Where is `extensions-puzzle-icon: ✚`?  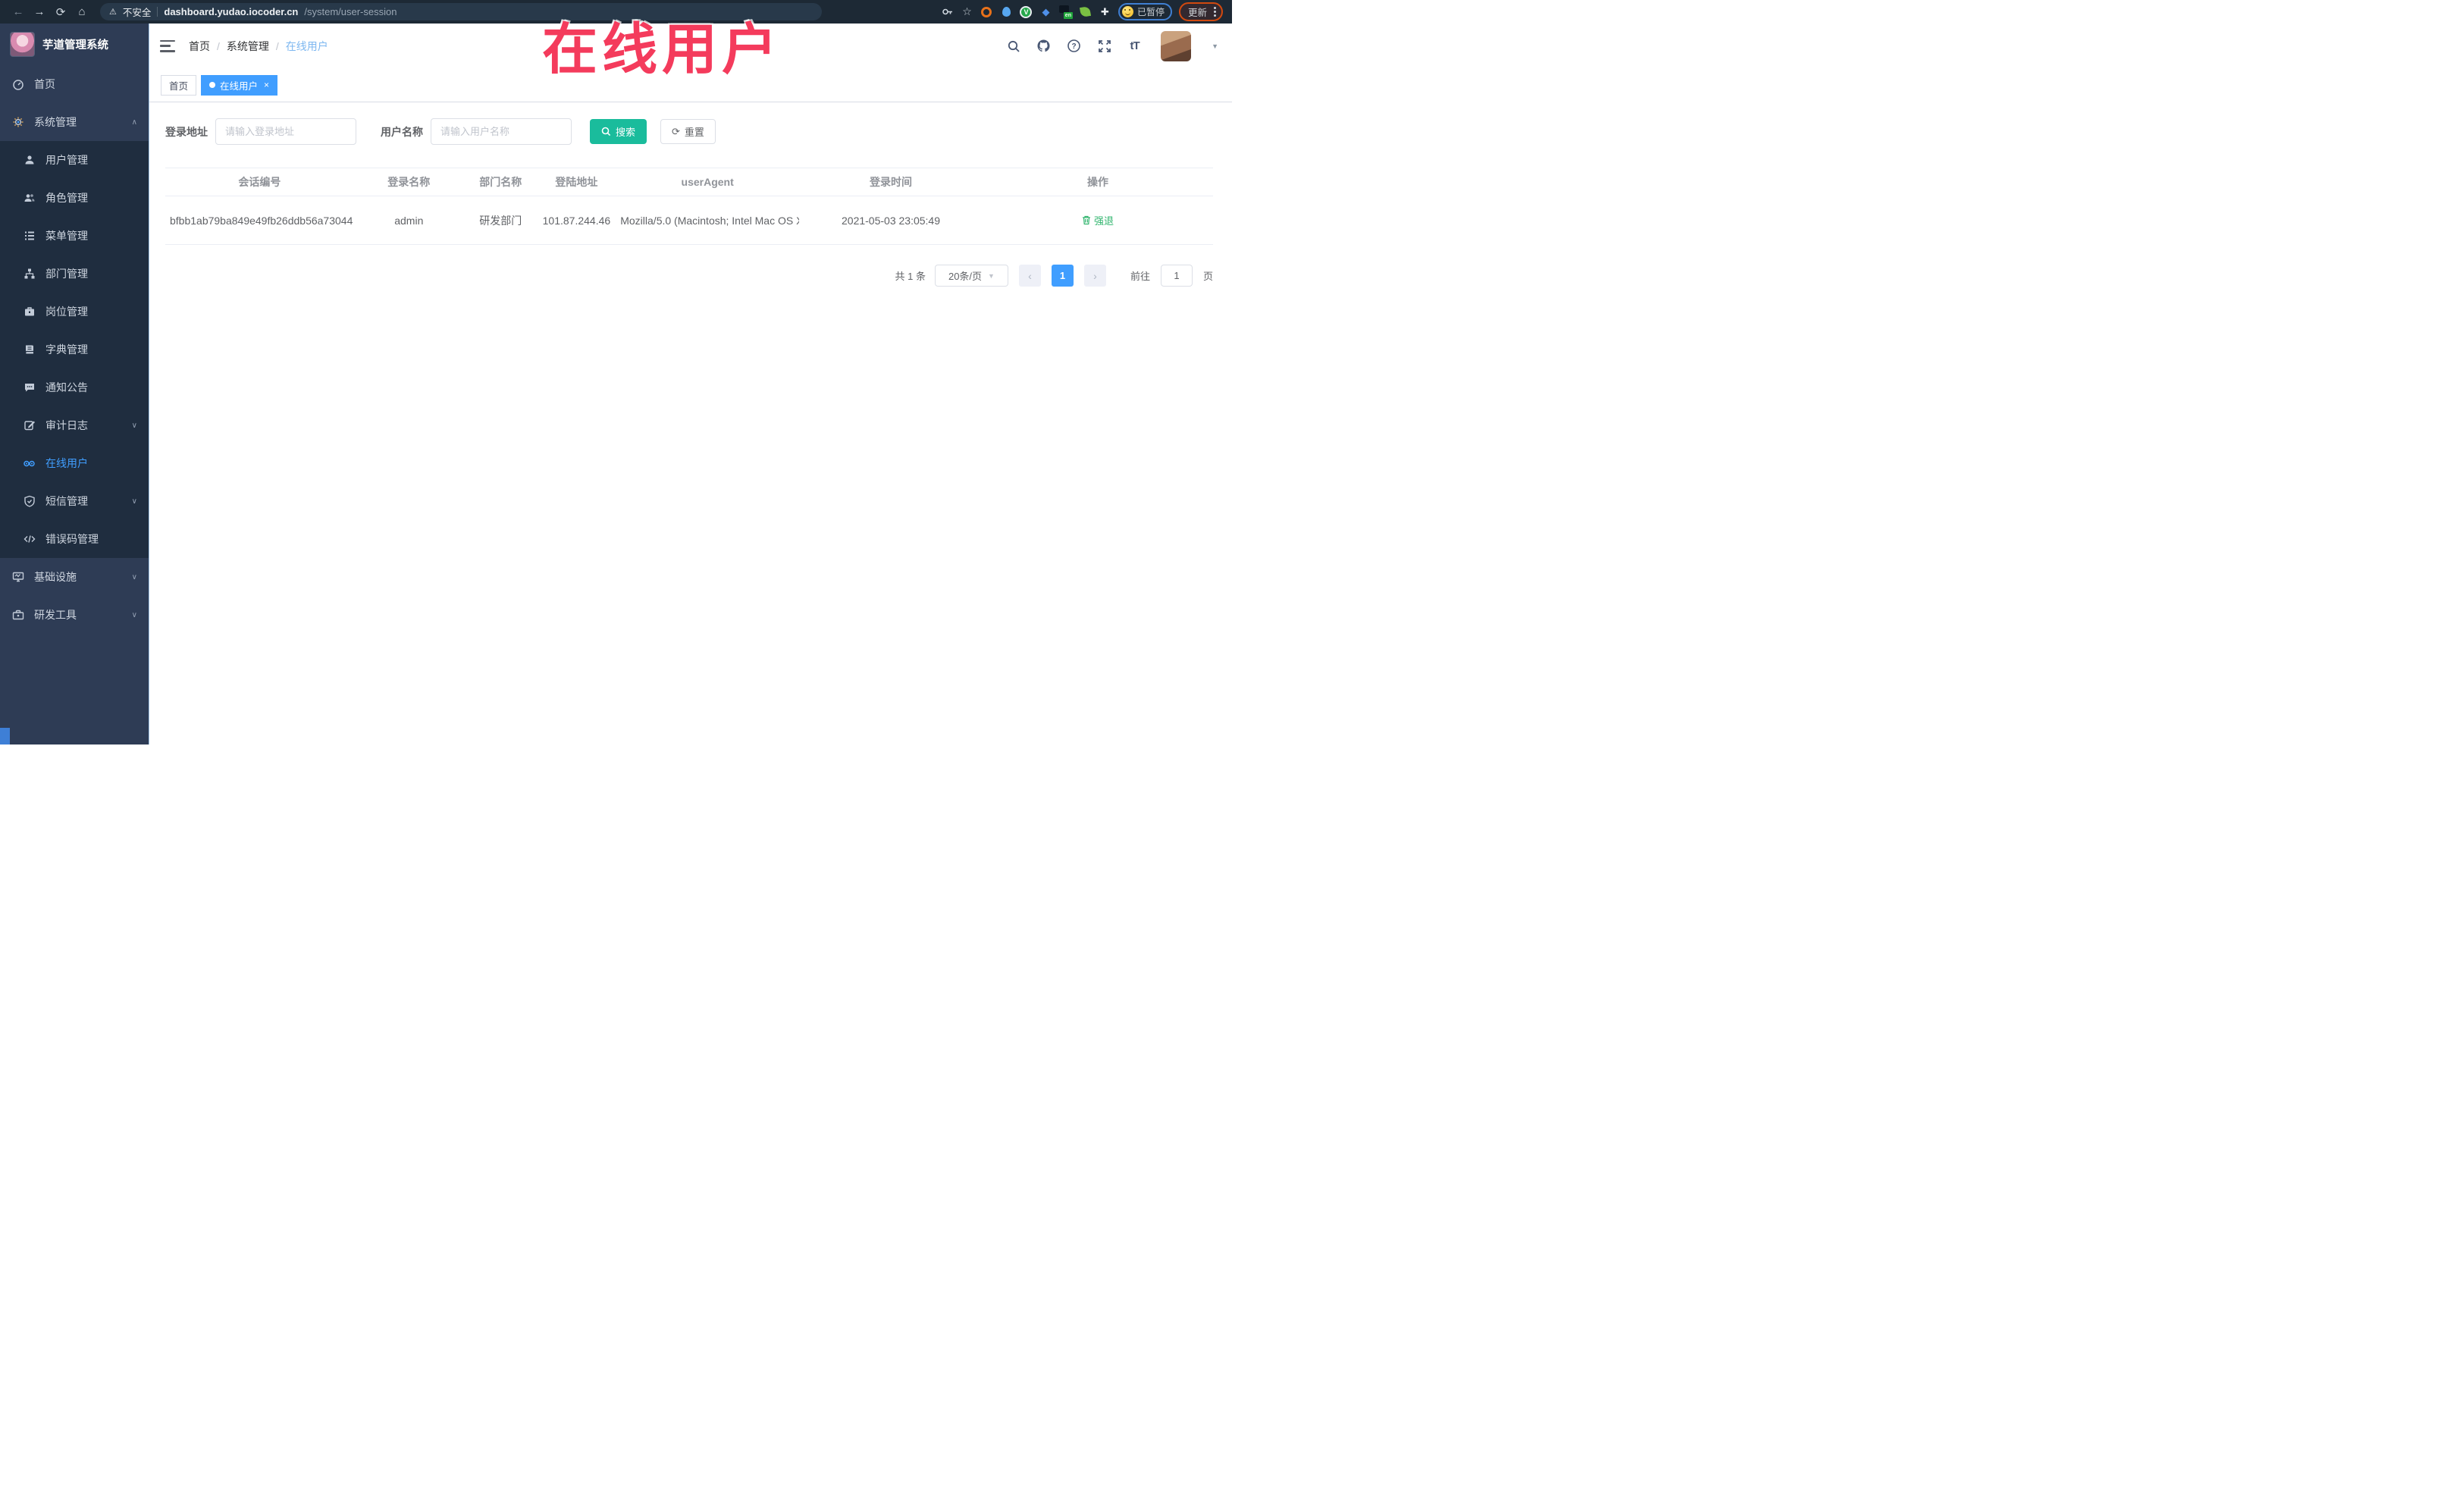
extensions-puzzle-icon: ✚ is located at coordinates (1105, 11).